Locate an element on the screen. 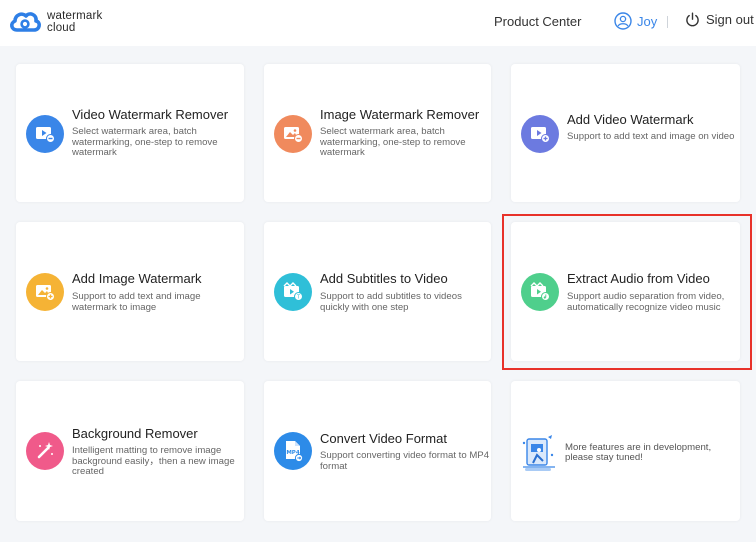 This screenshot has width=756, height=542. image-add-icon is located at coordinates (45, 292).